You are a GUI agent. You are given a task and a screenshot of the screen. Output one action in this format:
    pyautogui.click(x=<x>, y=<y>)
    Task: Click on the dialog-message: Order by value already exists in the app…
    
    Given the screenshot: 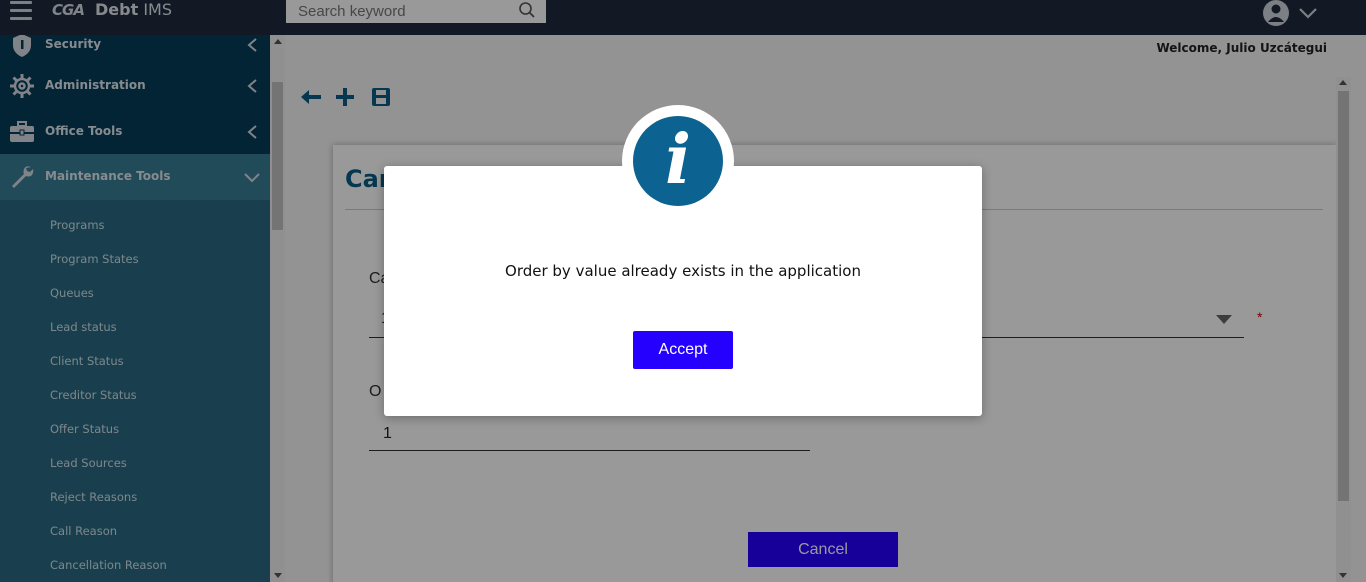 What is the action you would take?
    pyautogui.click(x=683, y=271)
    